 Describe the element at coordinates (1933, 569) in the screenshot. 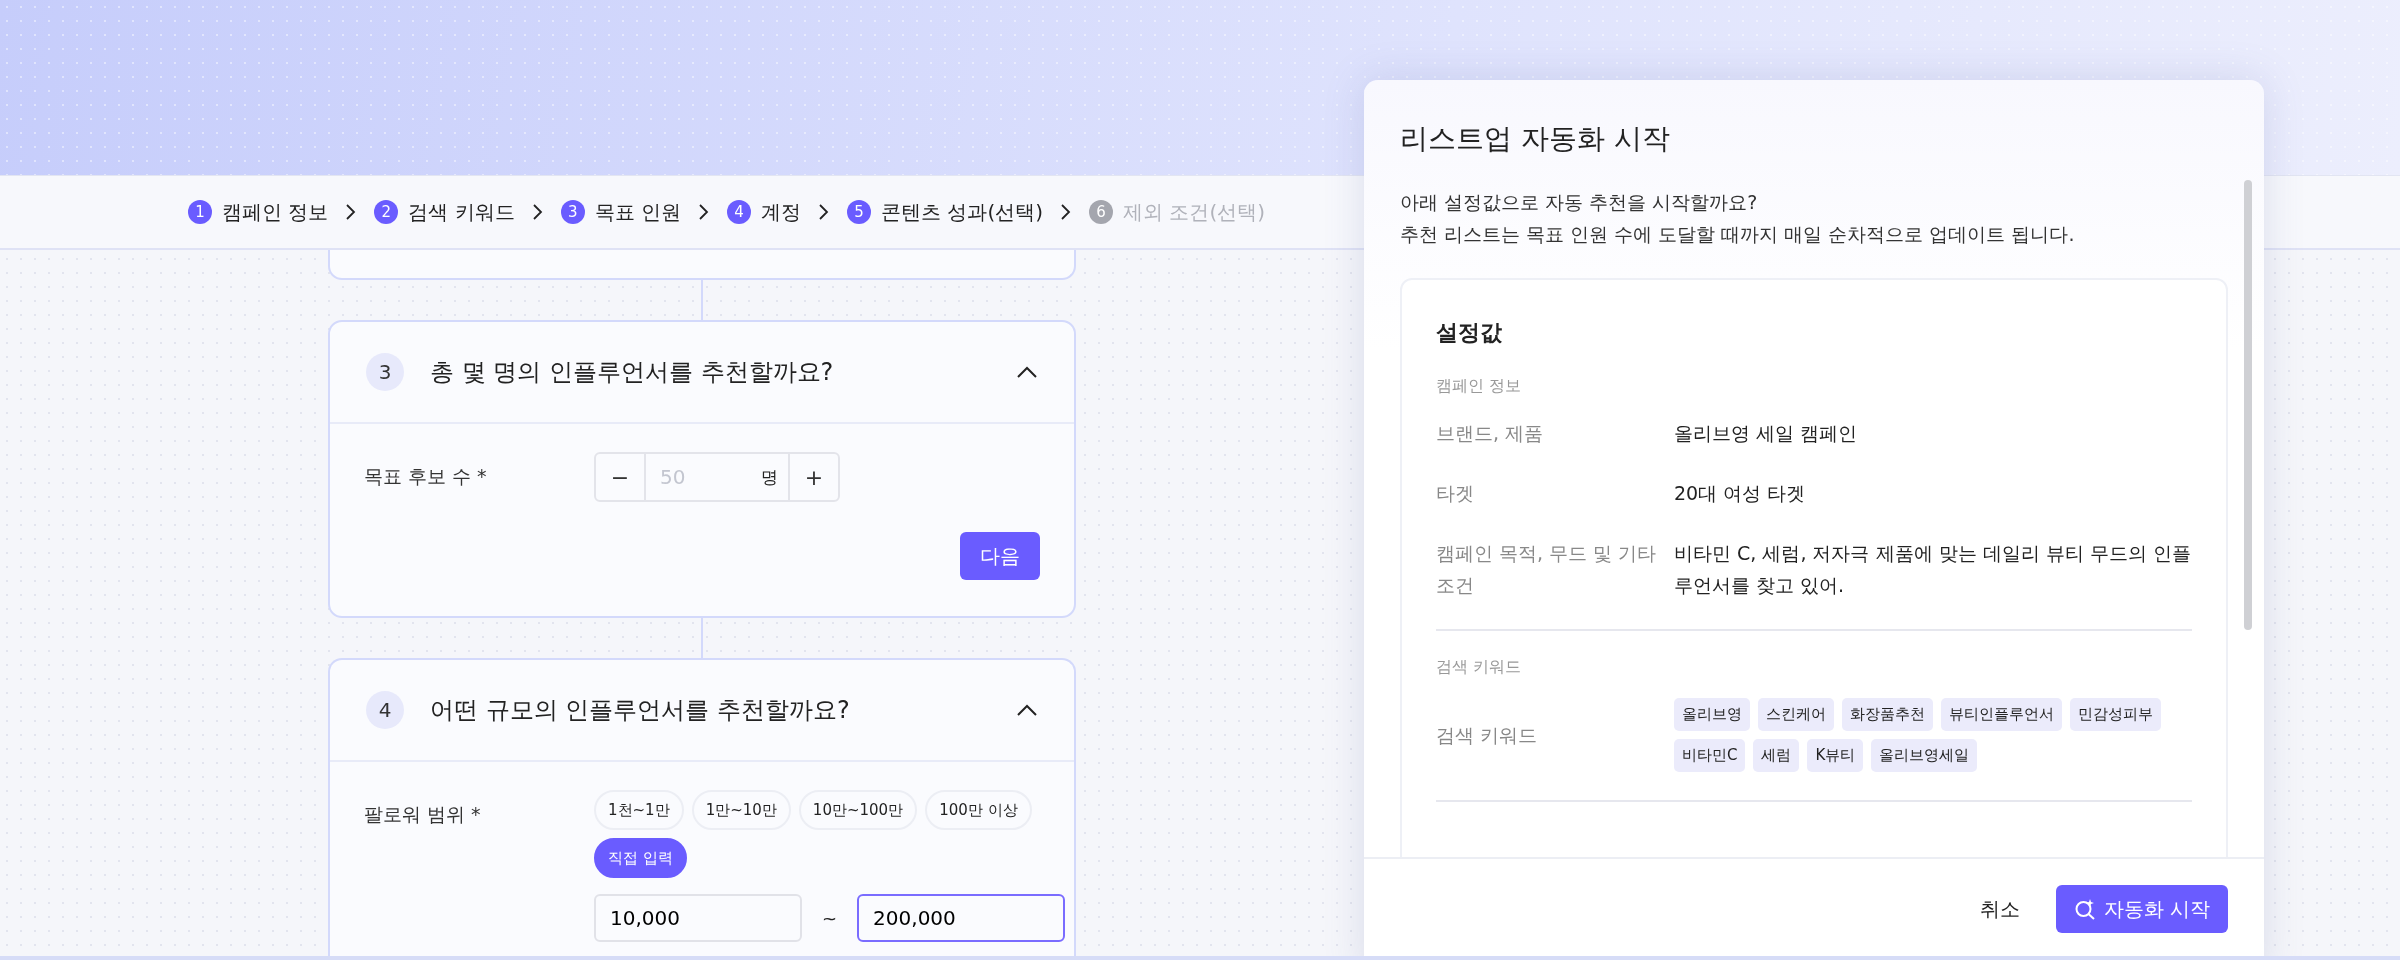

I see `setting-value: 비타민 C, 세럼, 저자극 제품에 맞는 데일리 뷰티 무드의 인플루언서를 찾고 있어.` at that location.